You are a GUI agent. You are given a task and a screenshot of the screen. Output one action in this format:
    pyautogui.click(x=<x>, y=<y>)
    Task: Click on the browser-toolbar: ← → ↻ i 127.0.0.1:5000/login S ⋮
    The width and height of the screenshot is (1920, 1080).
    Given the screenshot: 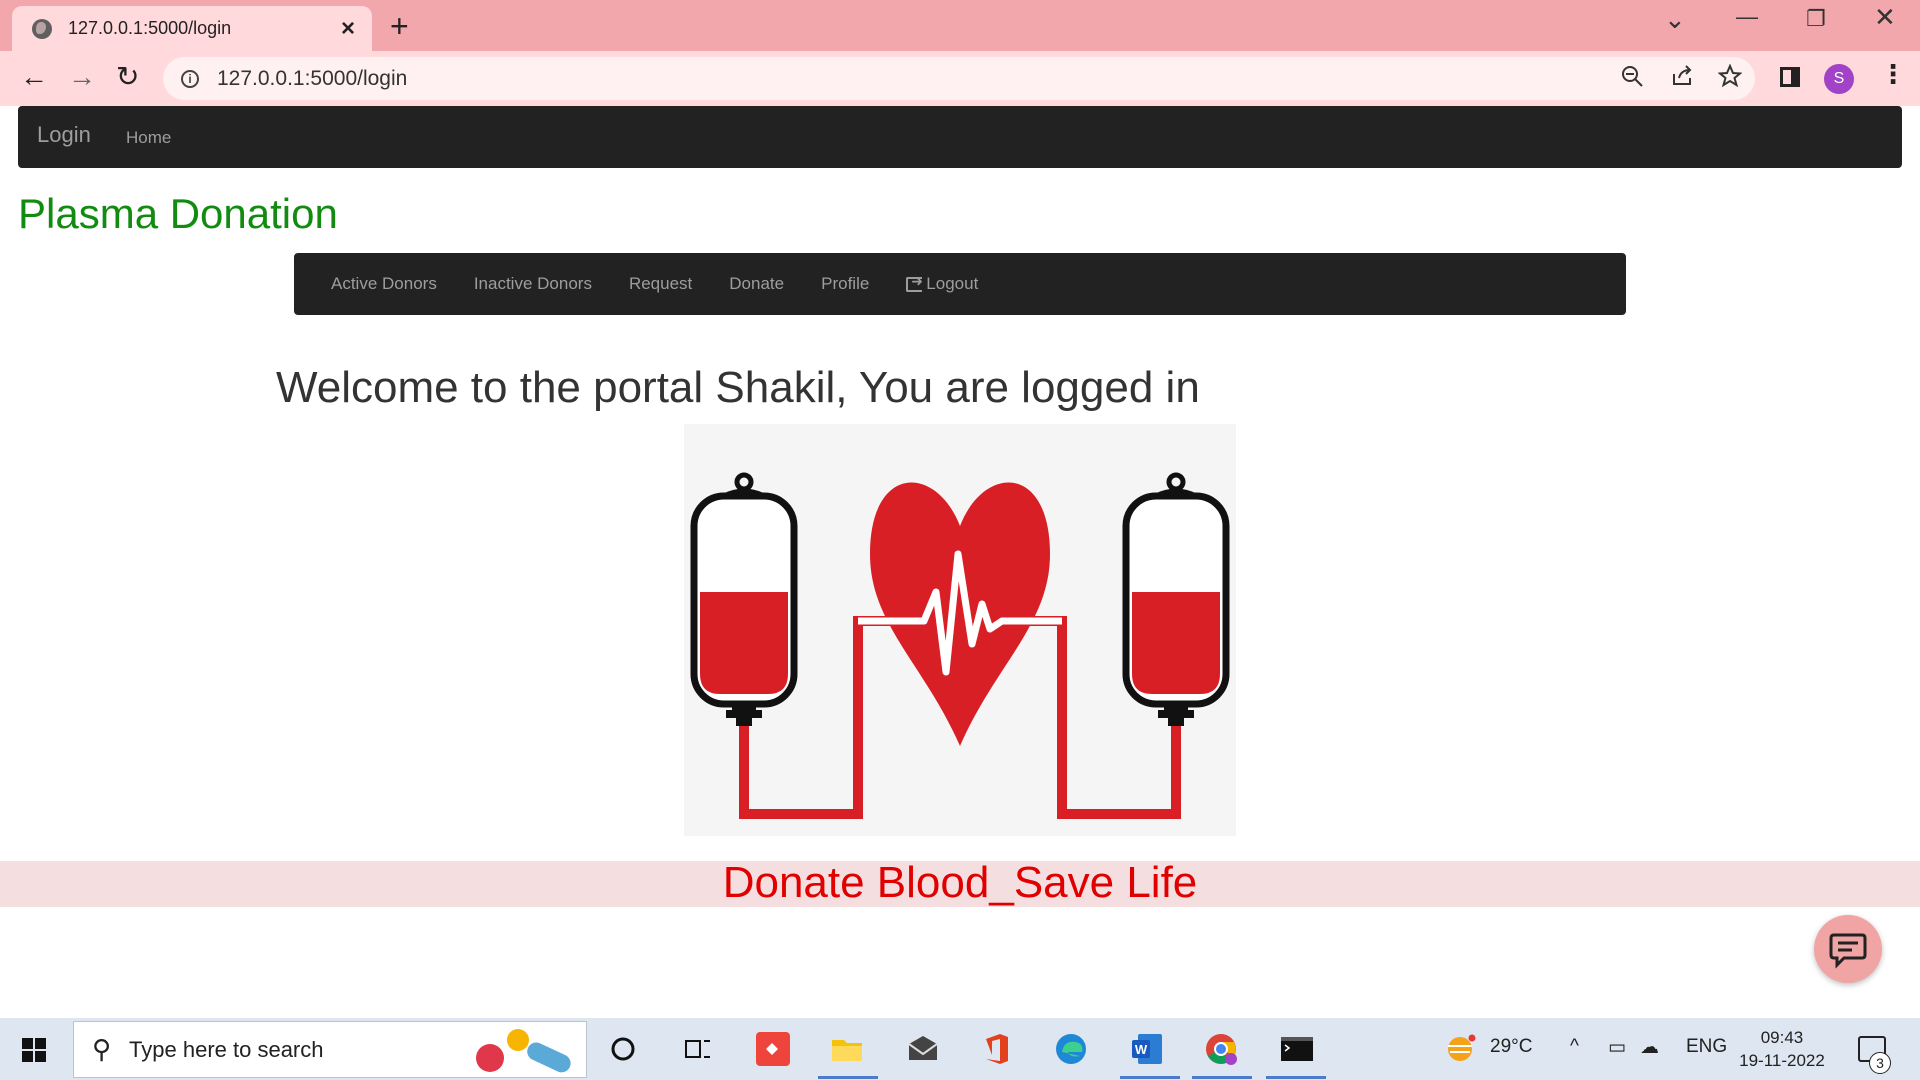 What is the action you would take?
    pyautogui.click(x=960, y=78)
    